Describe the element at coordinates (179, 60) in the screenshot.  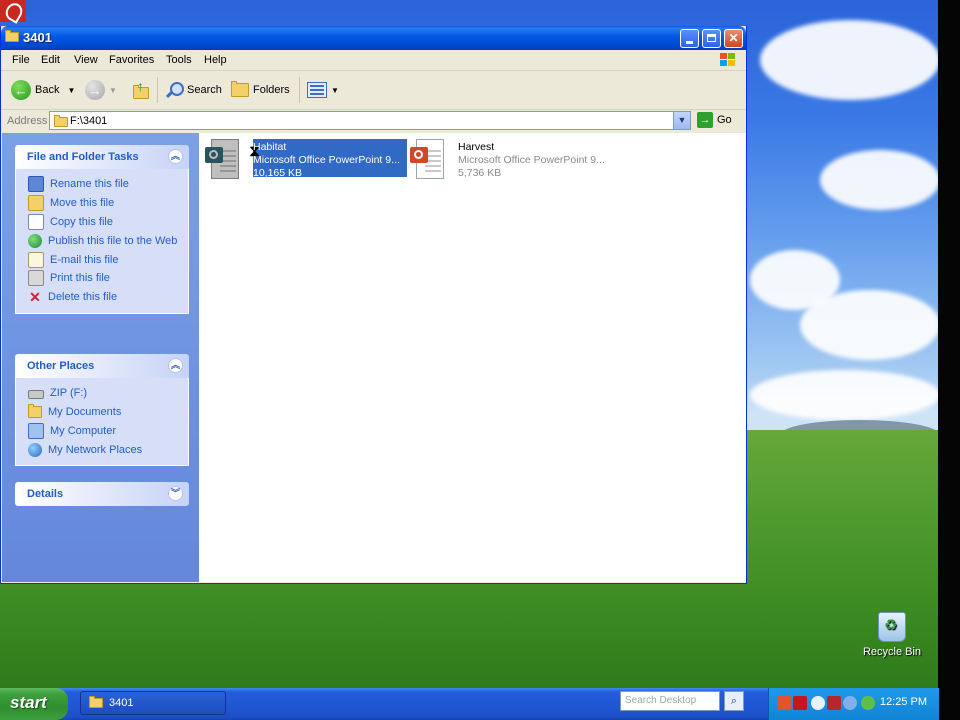
I see `menu-tools: Tools` at that location.